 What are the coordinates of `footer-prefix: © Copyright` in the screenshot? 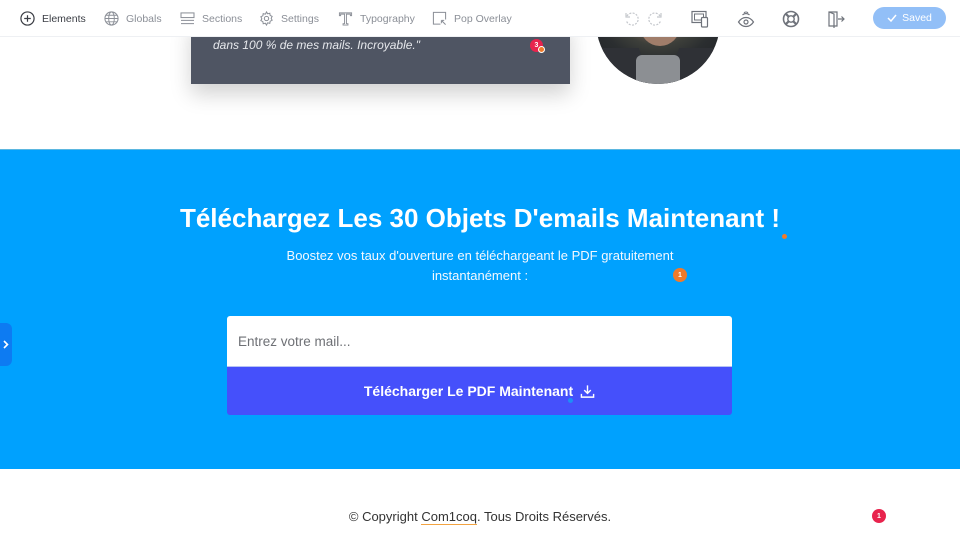 It's located at (385, 516).